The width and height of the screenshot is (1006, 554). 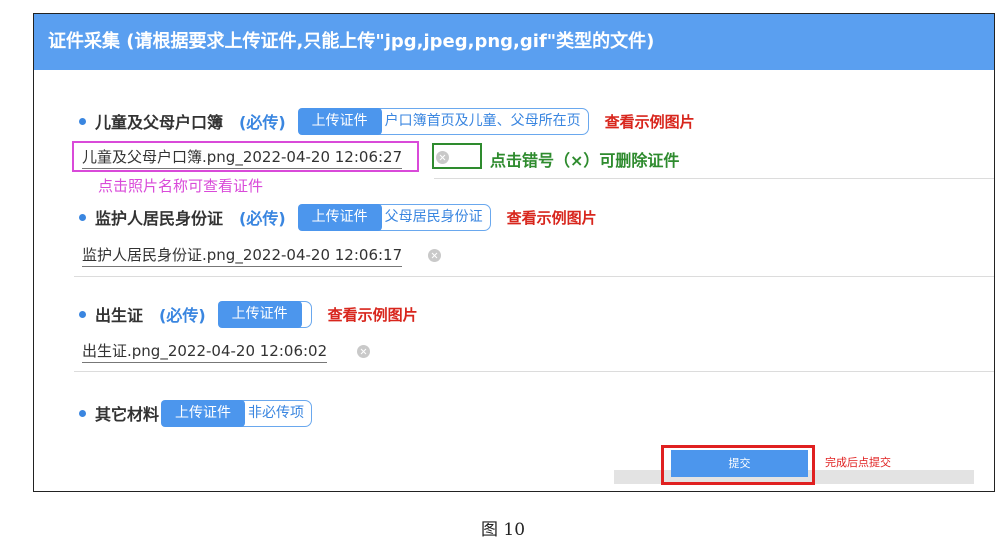 I want to click on section-guardian-id: 监护人居民身份证 (必传) 上传证件 父母居民身份证 查看示例图片, so click(x=338, y=217).